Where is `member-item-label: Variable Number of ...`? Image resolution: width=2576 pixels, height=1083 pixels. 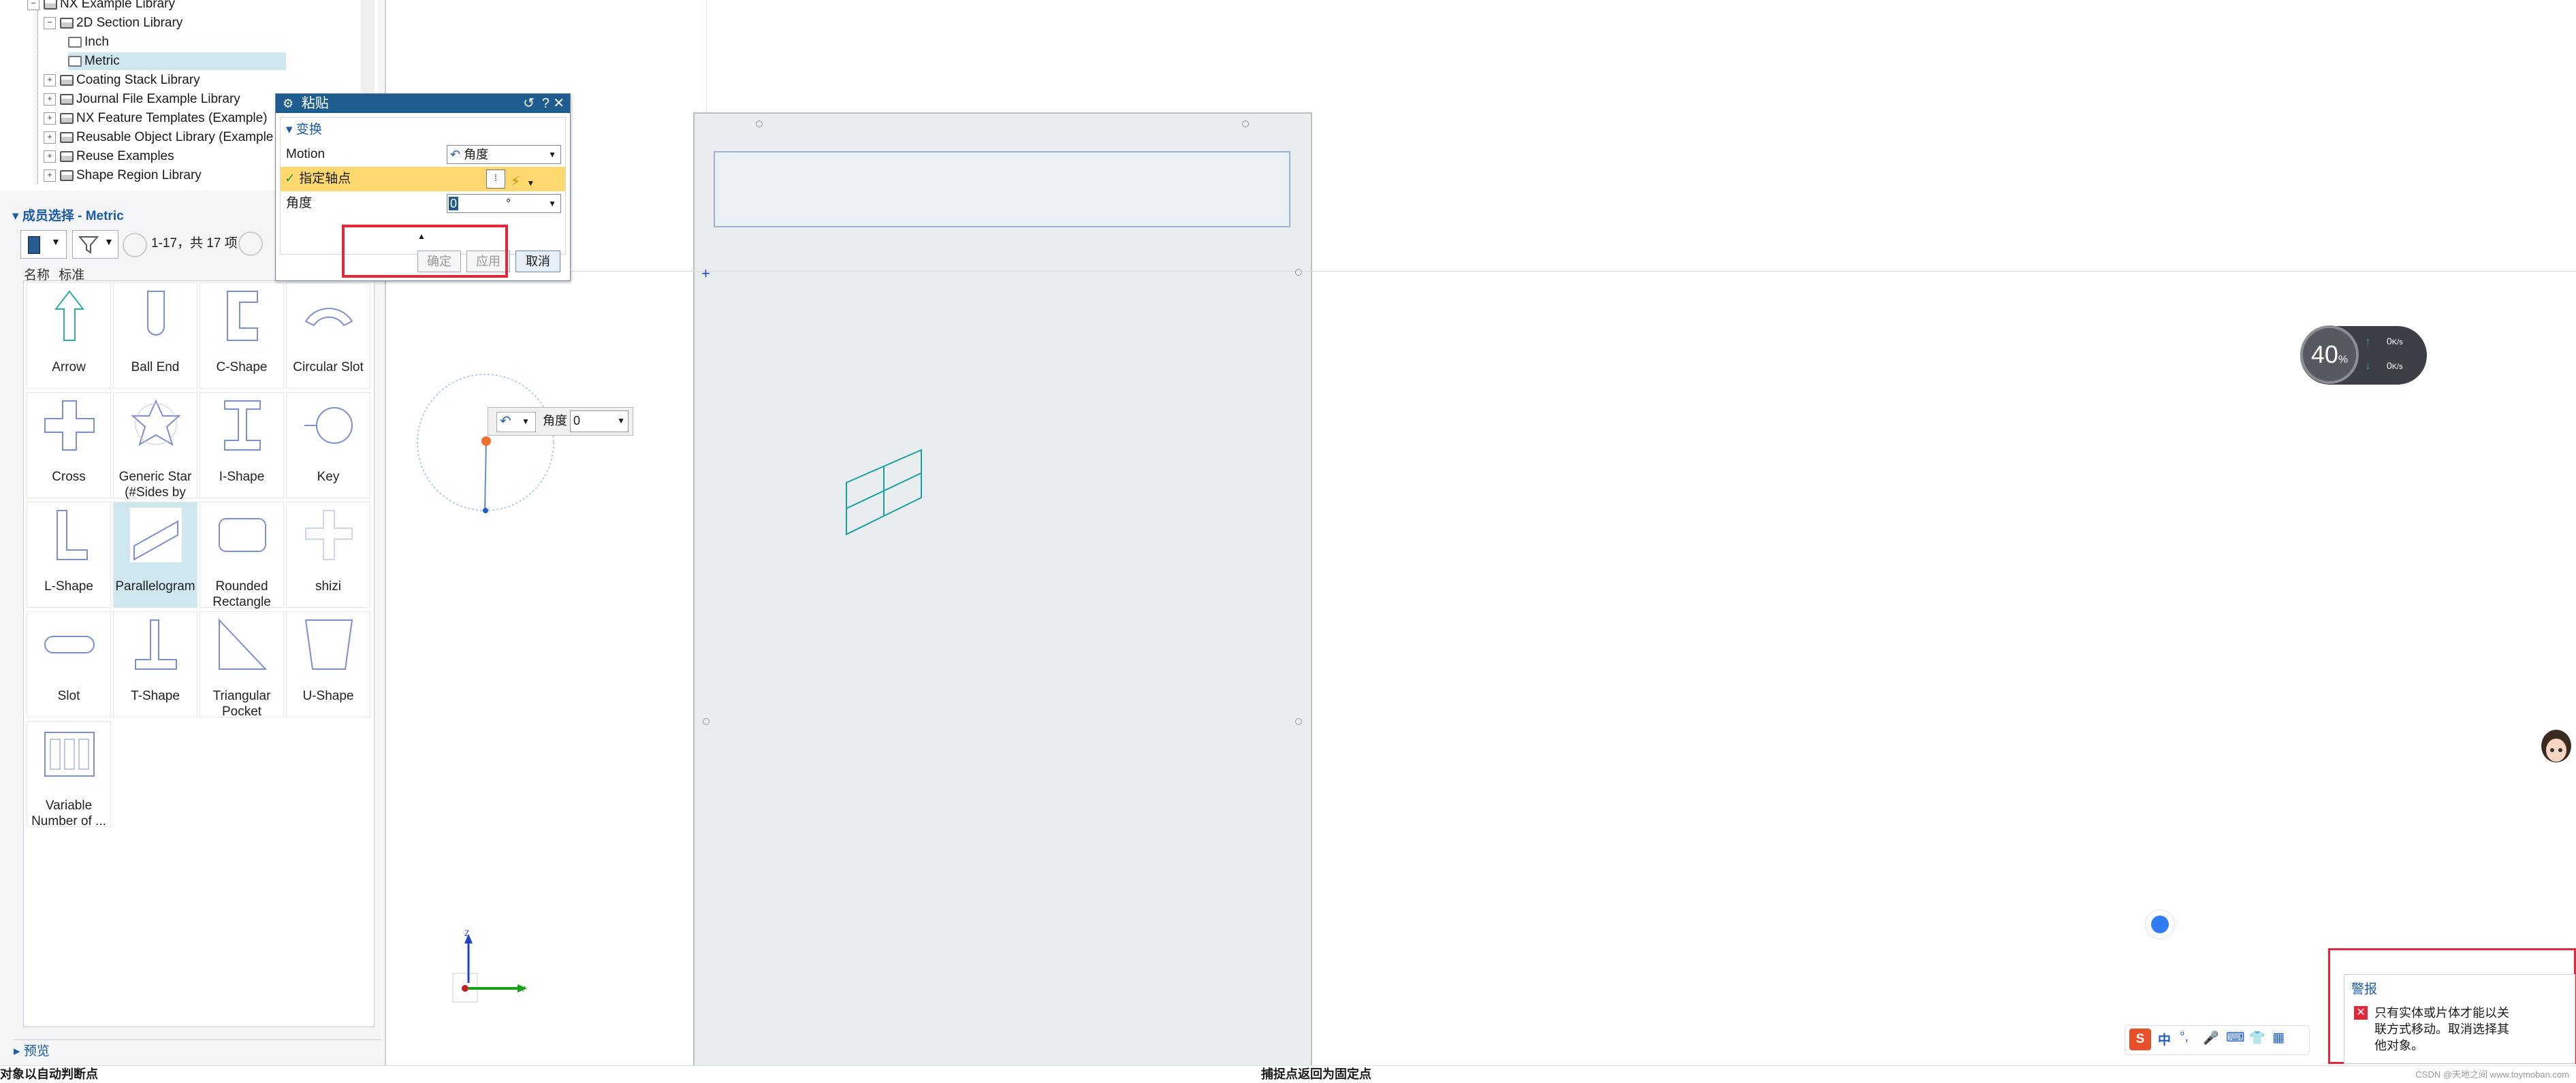 member-item-label: Variable Number of ... is located at coordinates (68, 813).